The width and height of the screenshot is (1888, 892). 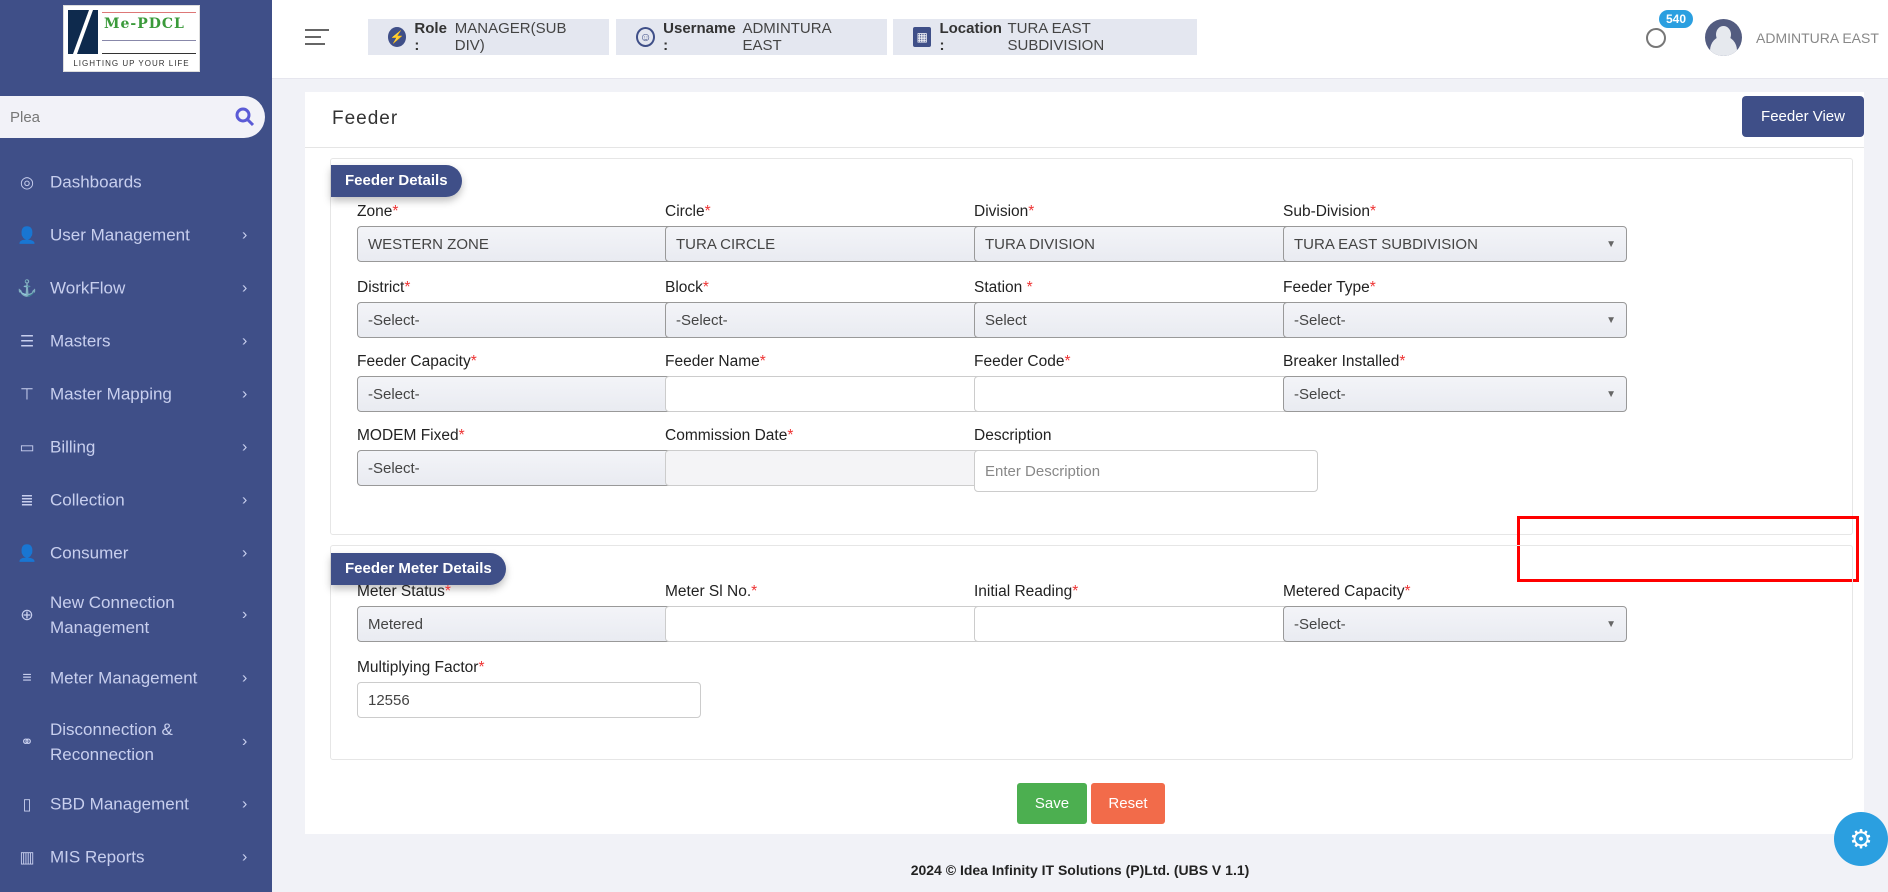 I want to click on block-field: Block* -Select-, so click(x=837, y=308).